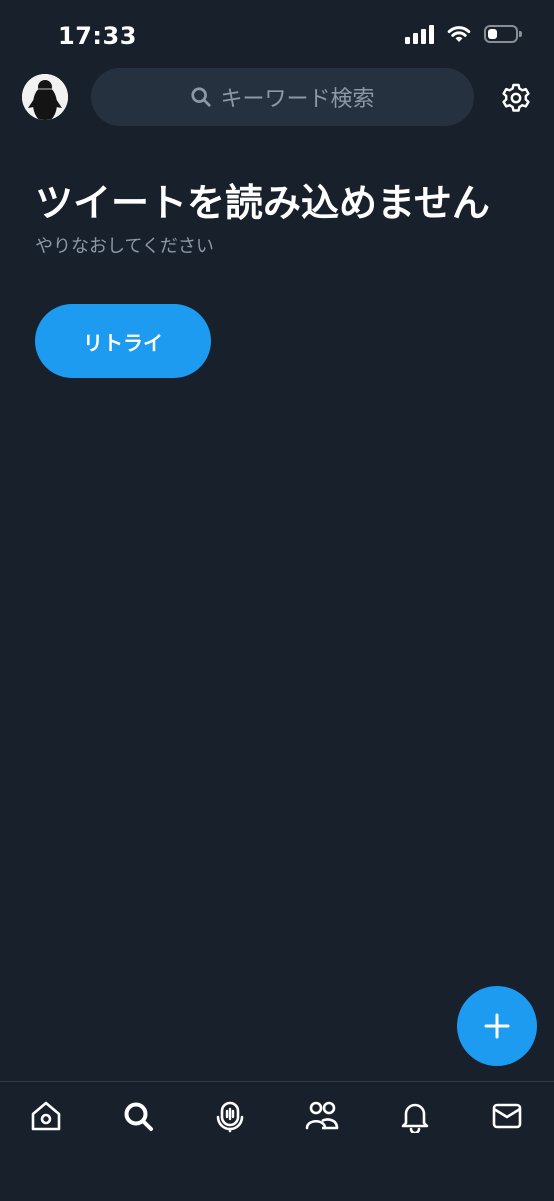  Describe the element at coordinates (123, 341) in the screenshot. I see `retry-button: リトライ` at that location.